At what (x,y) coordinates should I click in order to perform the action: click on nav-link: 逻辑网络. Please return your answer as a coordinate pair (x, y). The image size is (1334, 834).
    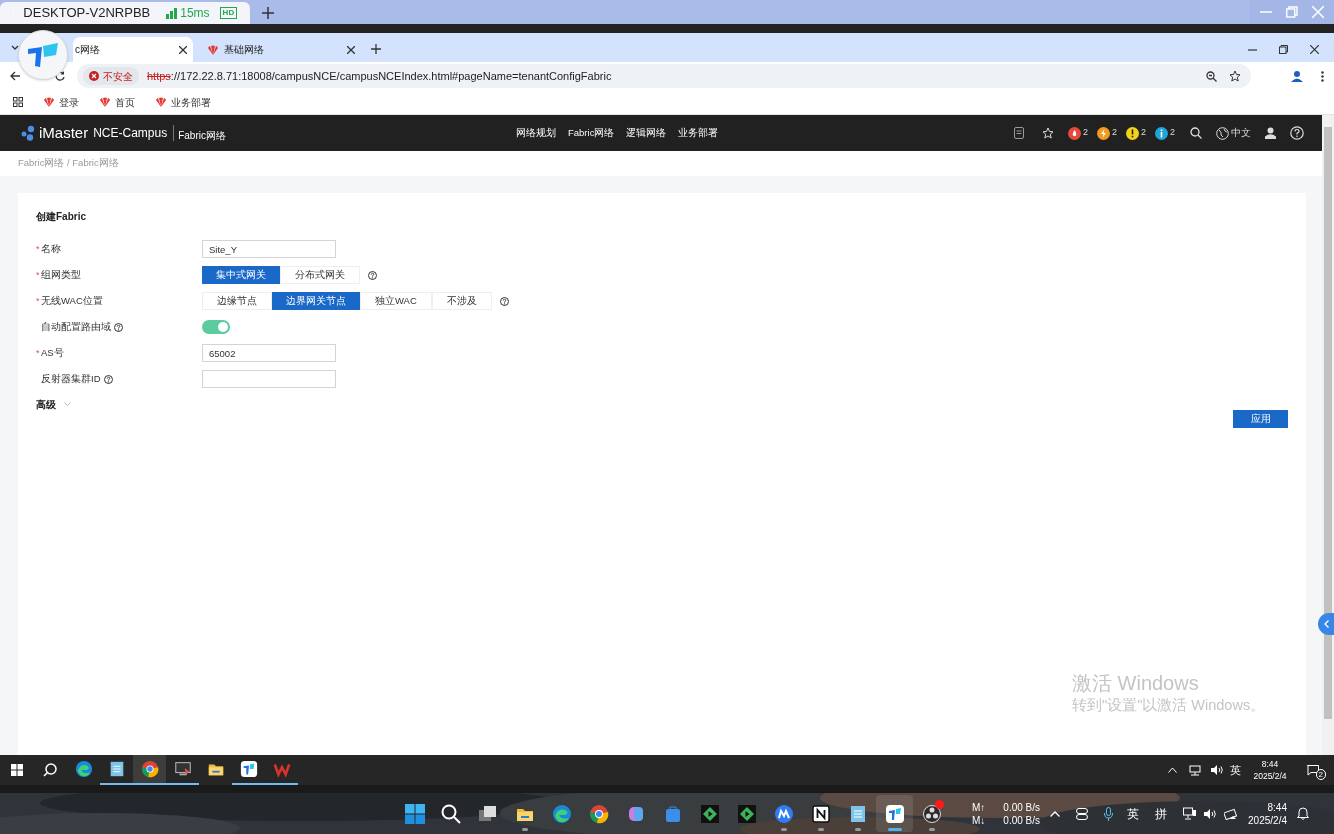
    Looking at the image, I should click on (646, 133).